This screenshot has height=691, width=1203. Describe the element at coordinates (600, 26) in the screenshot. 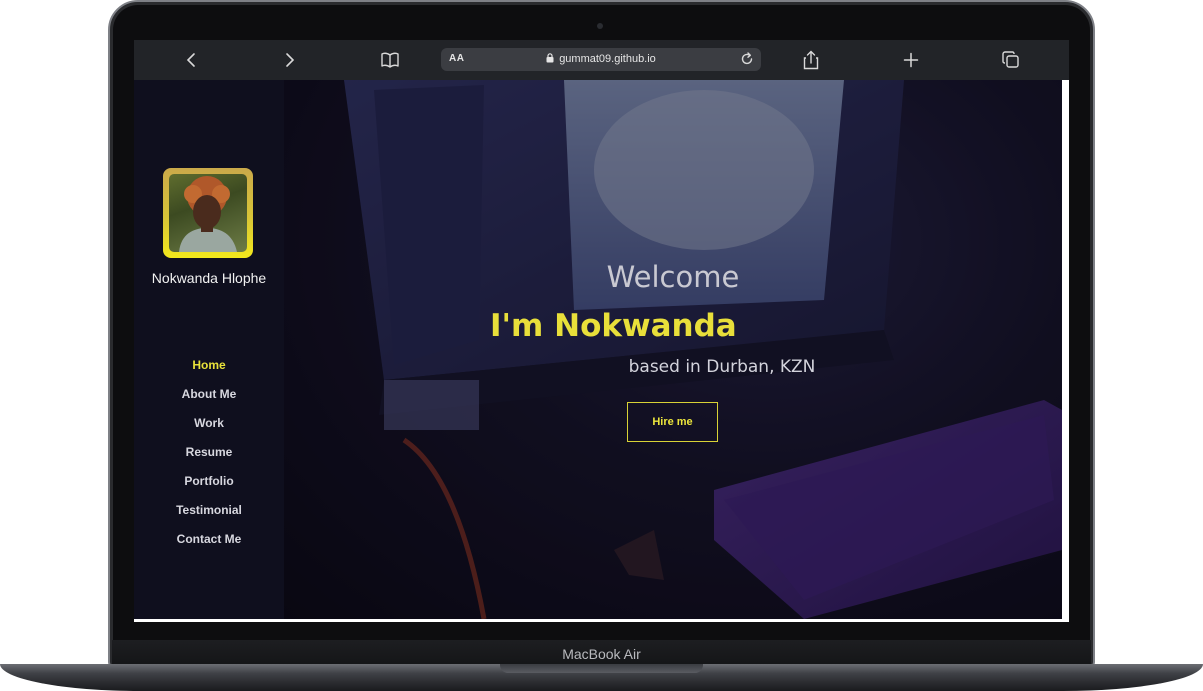

I see `camera` at that location.